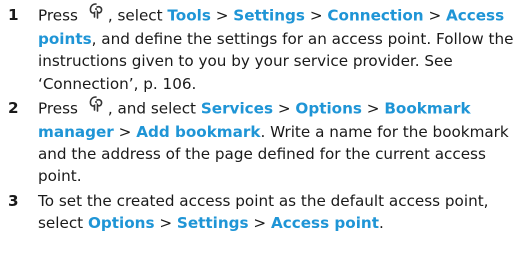 The width and height of the screenshot is (518, 268). I want to click on menu-path-connection: Connection, so click(375, 15).